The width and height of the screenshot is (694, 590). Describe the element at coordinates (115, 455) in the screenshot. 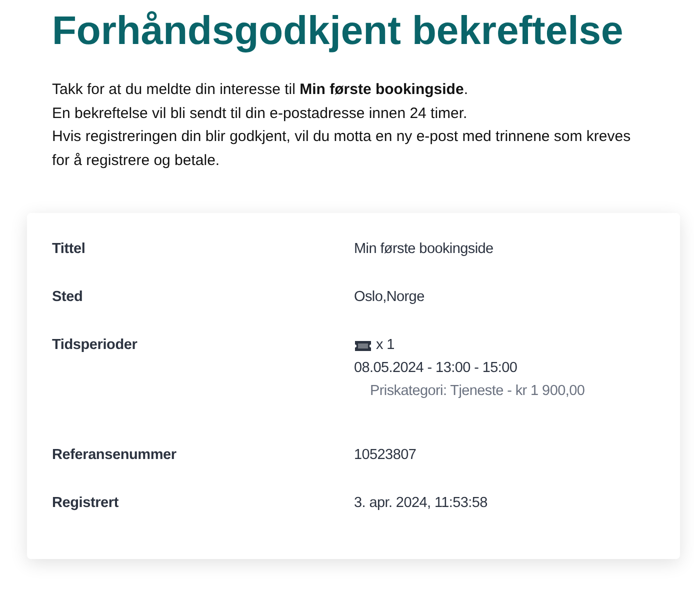

I see `detail-label: Referansenummer` at that location.